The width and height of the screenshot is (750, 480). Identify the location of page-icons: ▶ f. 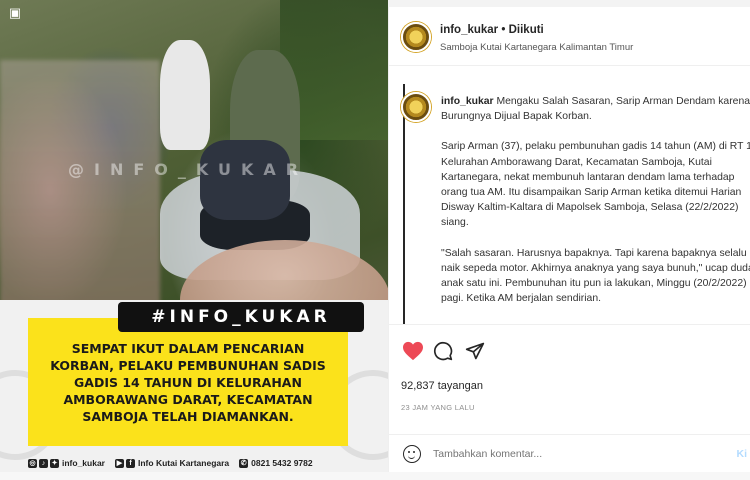
(125, 463).